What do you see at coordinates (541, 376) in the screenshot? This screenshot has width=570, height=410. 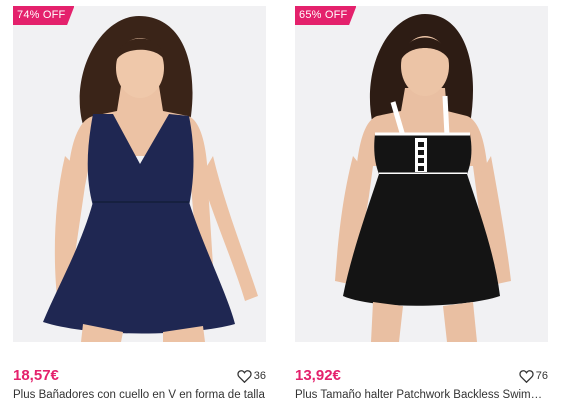 I see `like-count: 76` at bounding box center [541, 376].